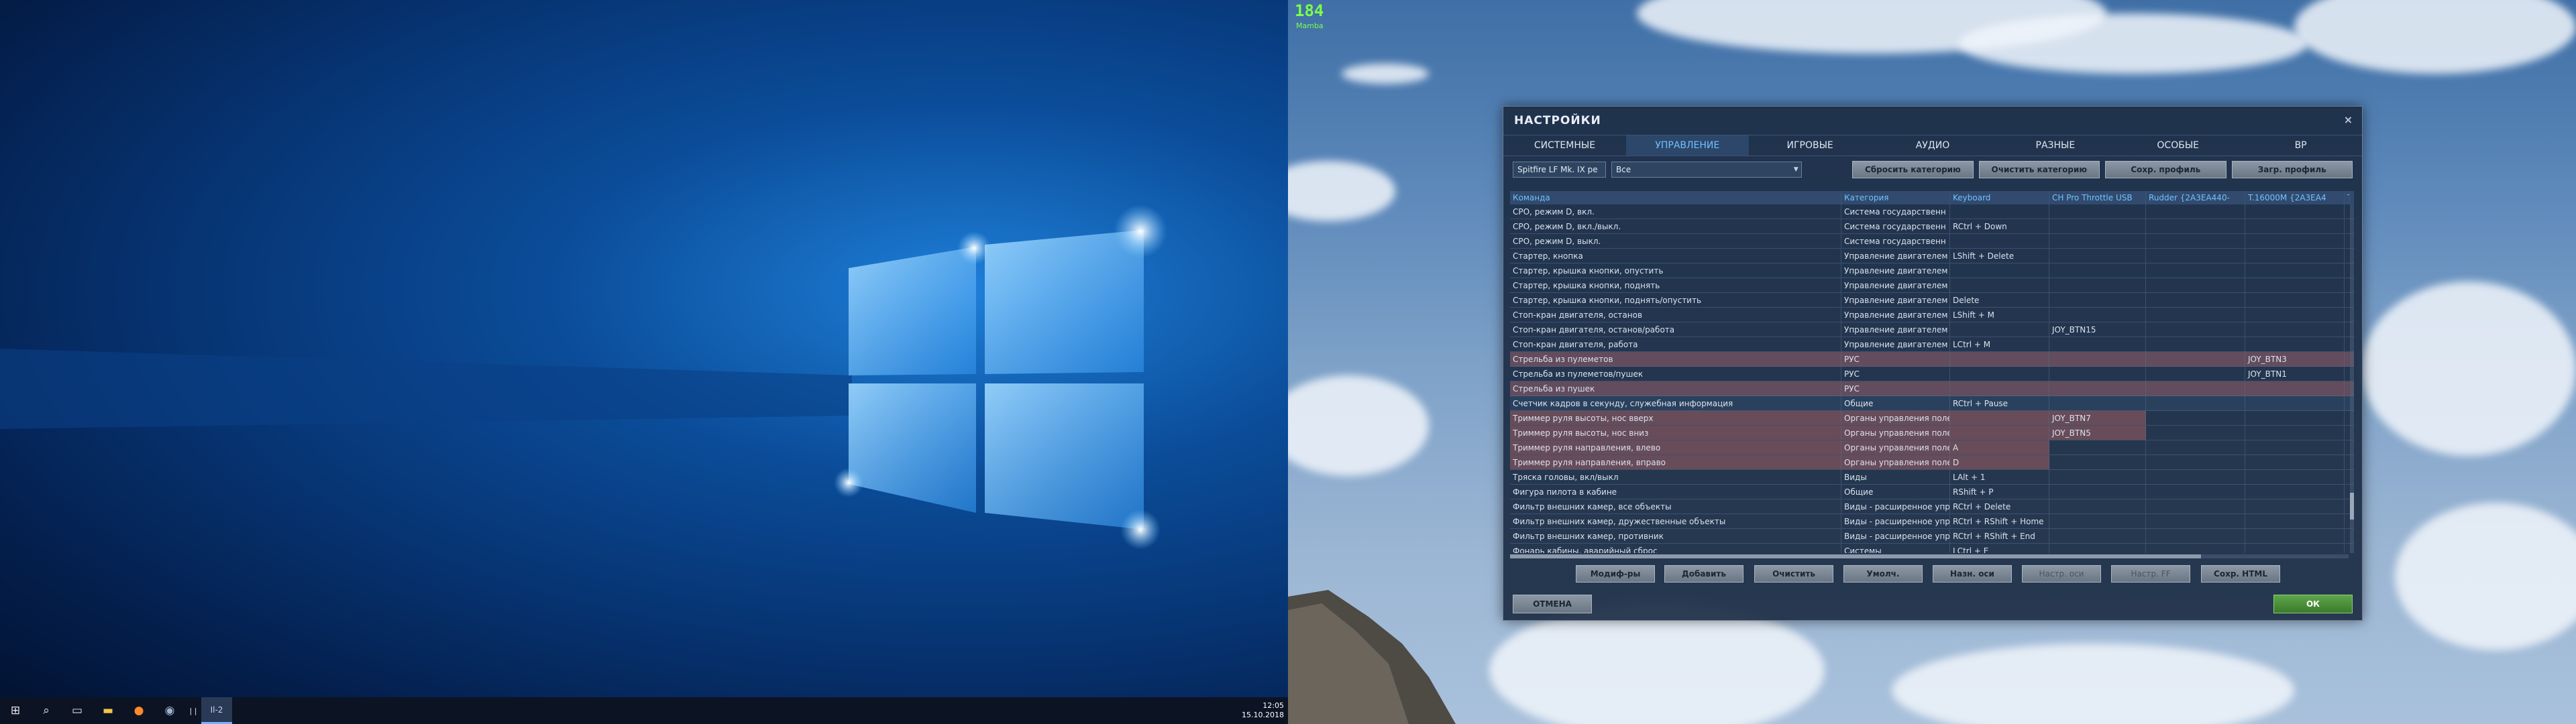 Image resolution: width=2576 pixels, height=724 pixels. Describe the element at coordinates (1972, 574) in the screenshot. I see `assign-axis-button: Назн. оси` at that location.